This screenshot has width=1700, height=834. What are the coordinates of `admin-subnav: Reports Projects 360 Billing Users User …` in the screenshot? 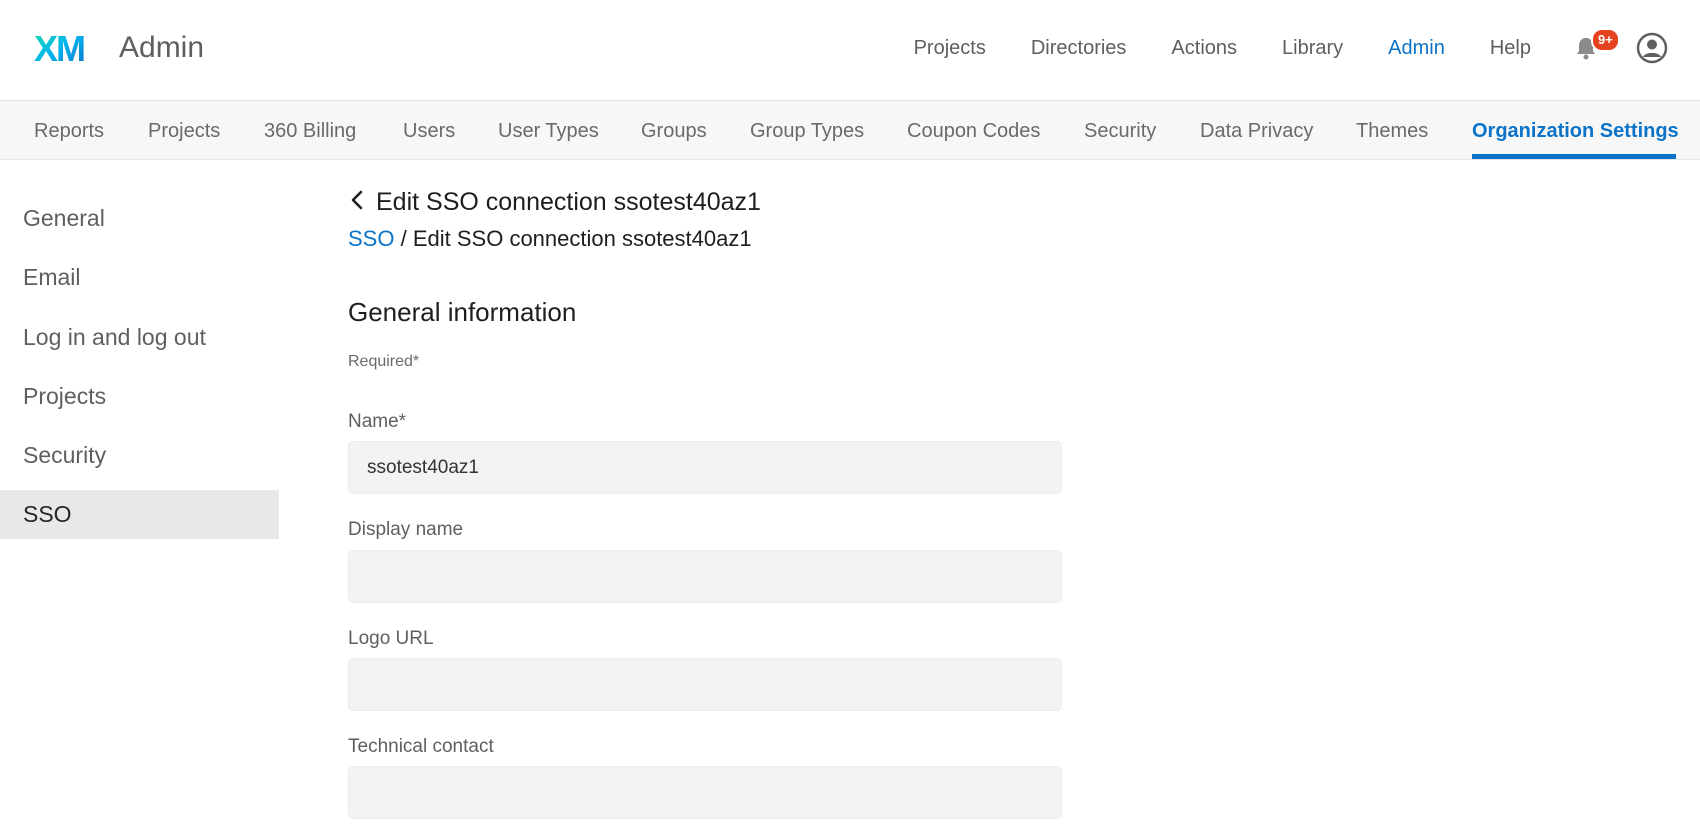 It's located at (850, 130).